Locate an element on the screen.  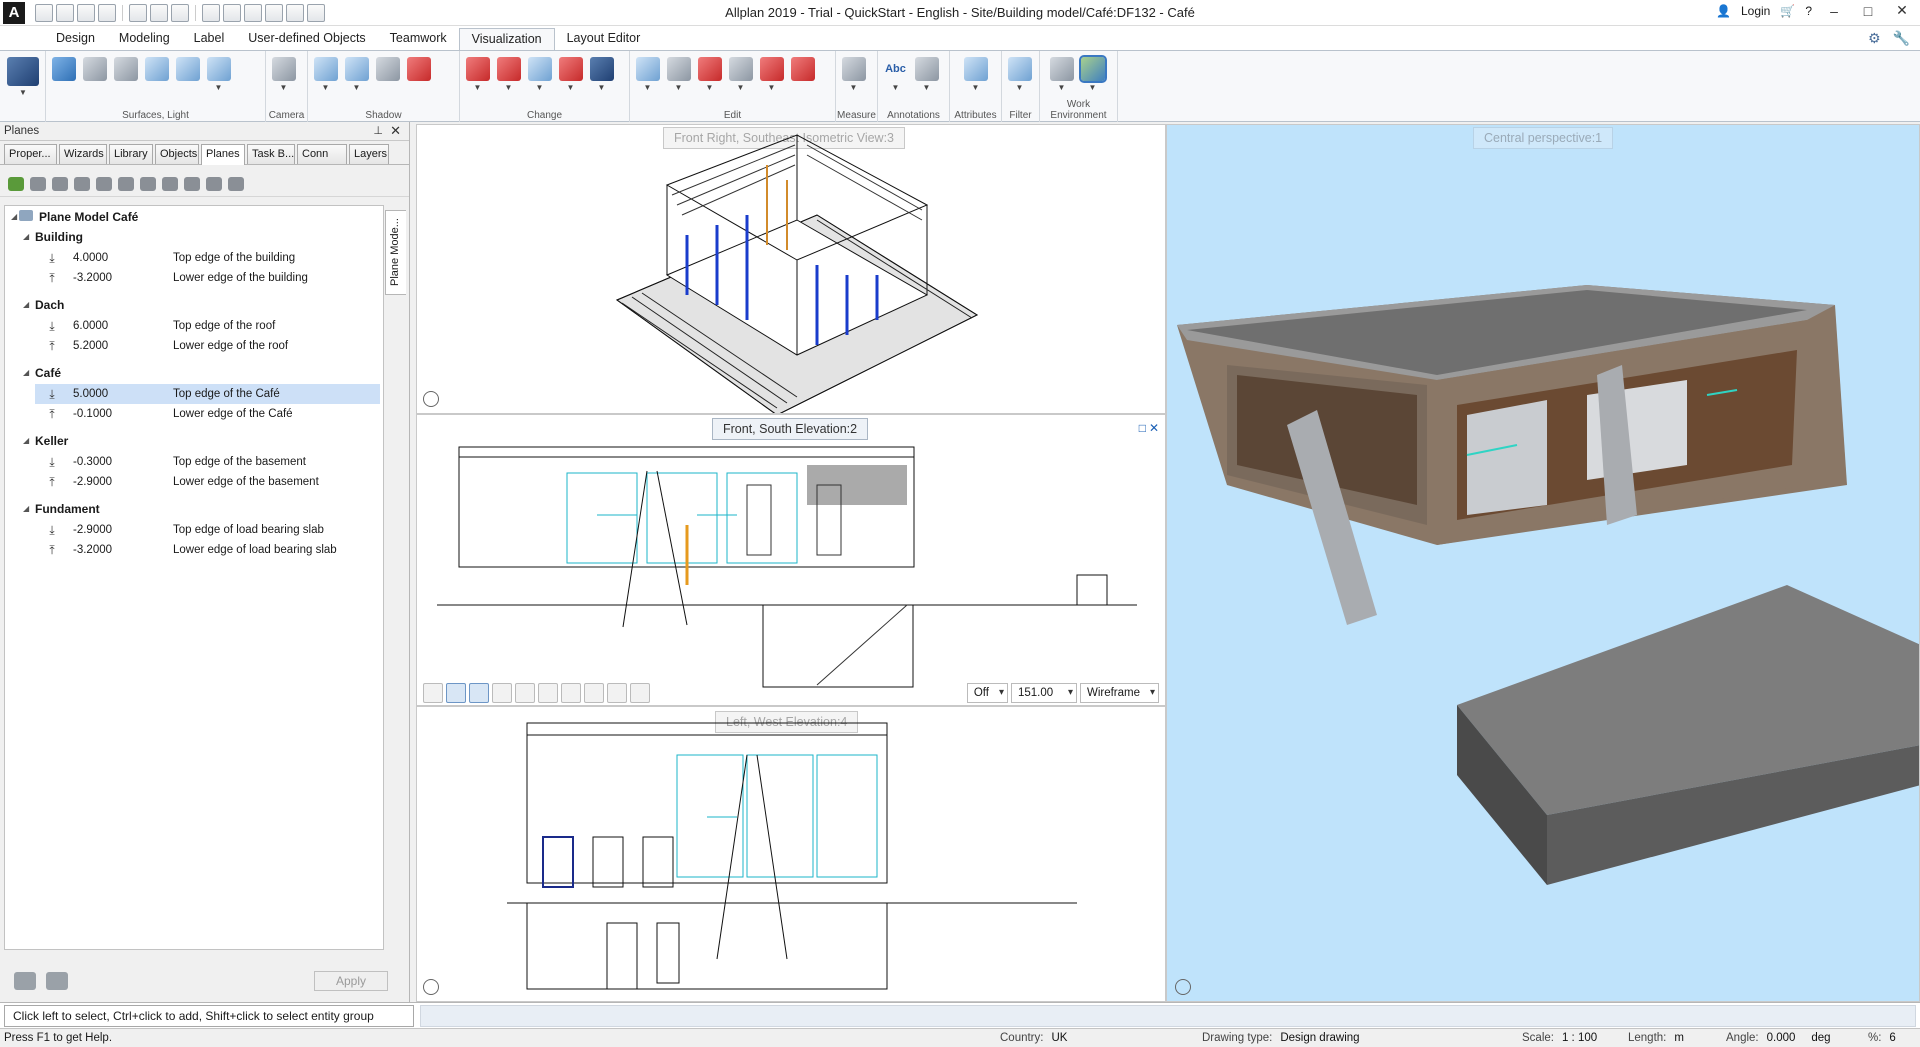
shadow-toggle-button is located at coordinates (418, 77).